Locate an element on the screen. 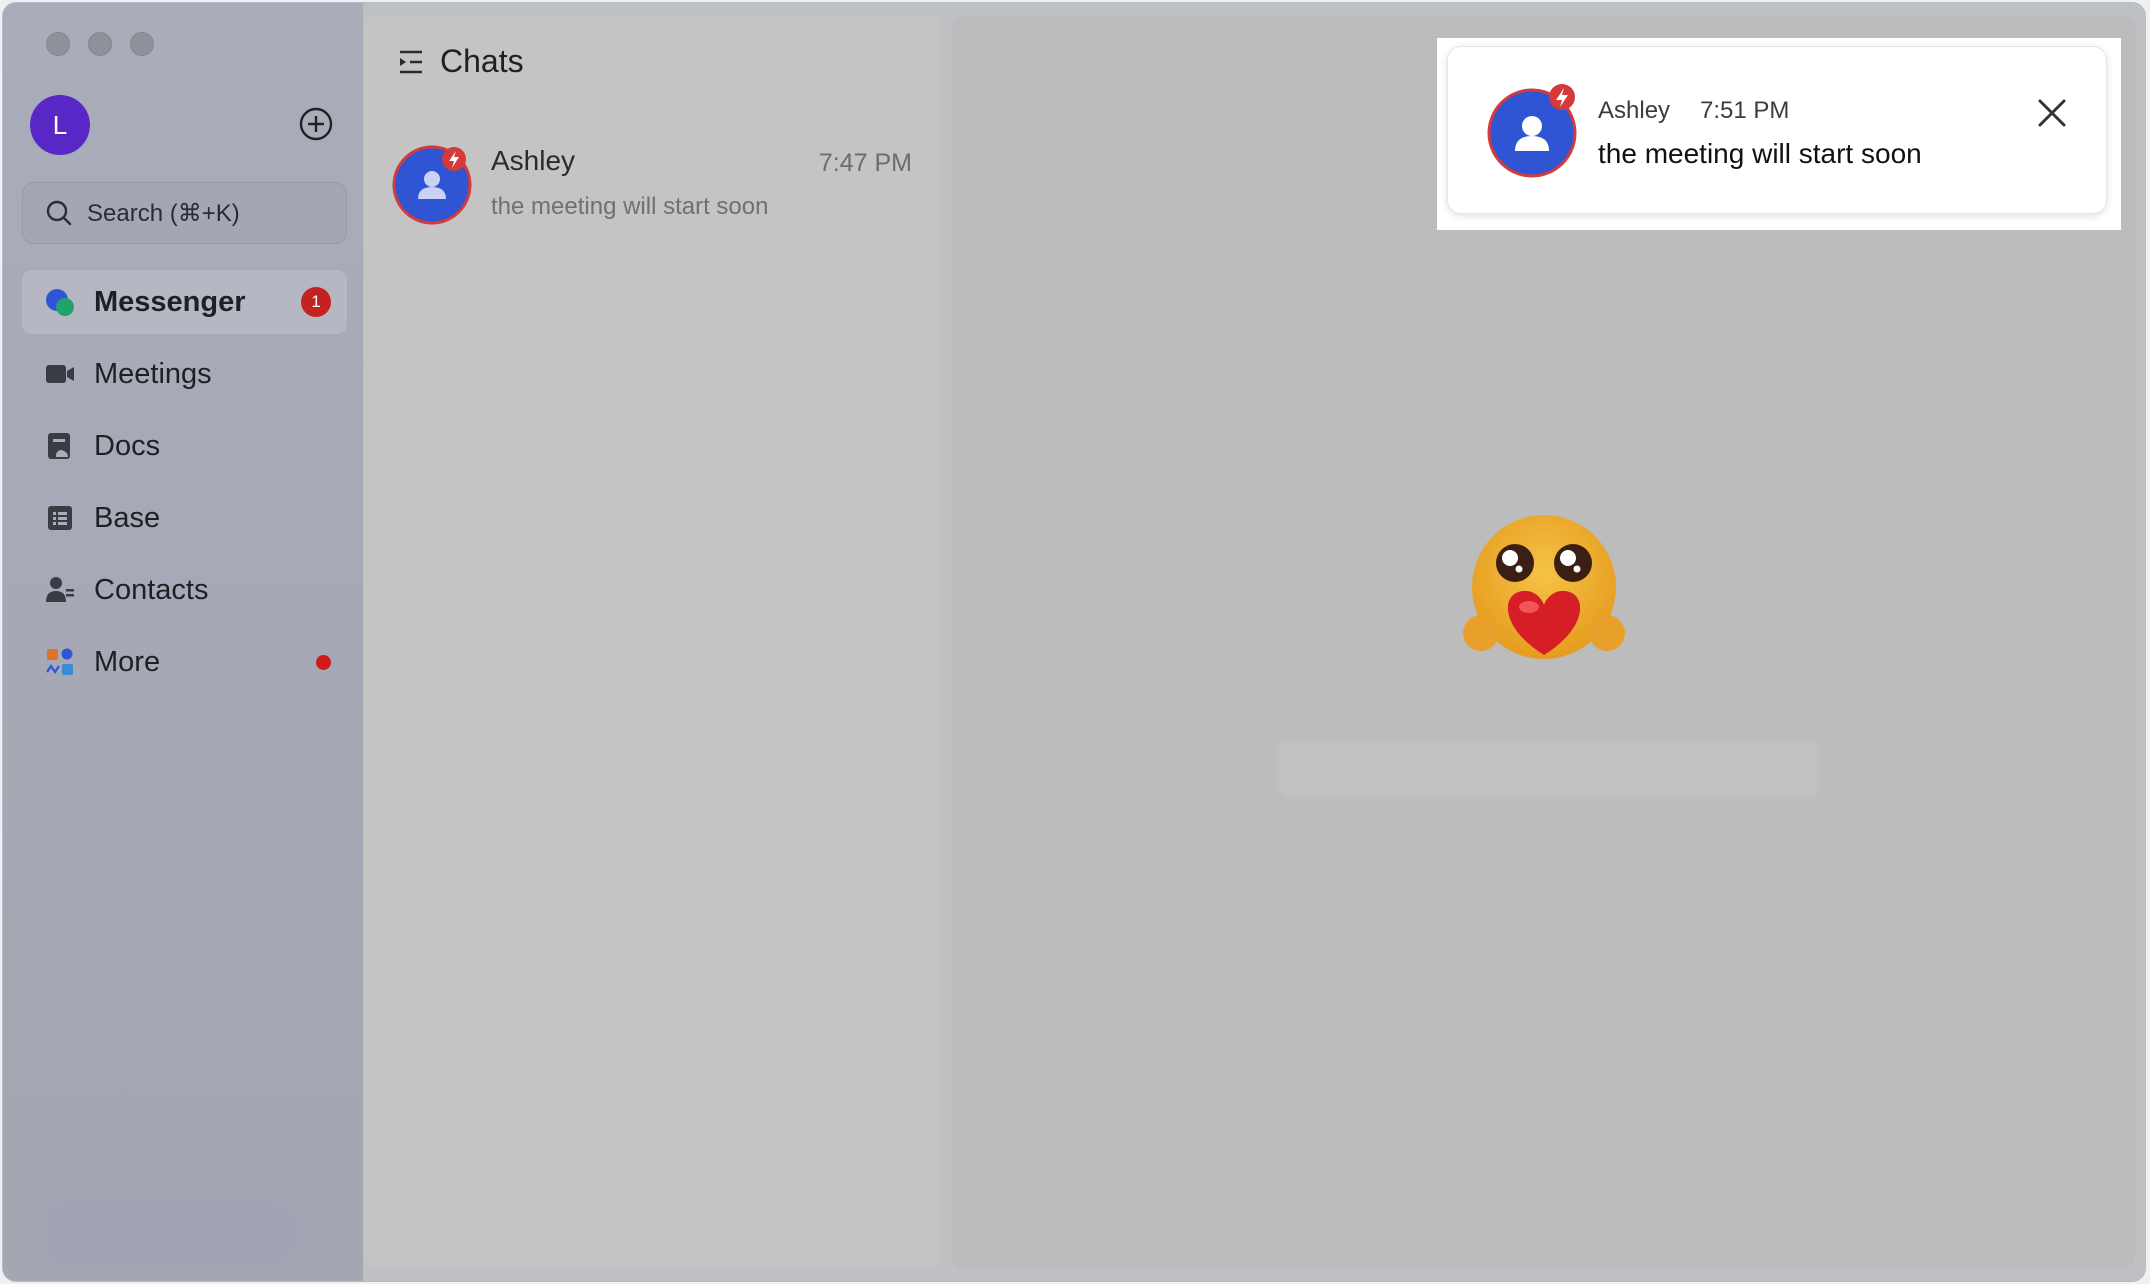 The width and height of the screenshot is (2150, 1284). sidebar-item-meetings: Meetings is located at coordinates (184, 374).